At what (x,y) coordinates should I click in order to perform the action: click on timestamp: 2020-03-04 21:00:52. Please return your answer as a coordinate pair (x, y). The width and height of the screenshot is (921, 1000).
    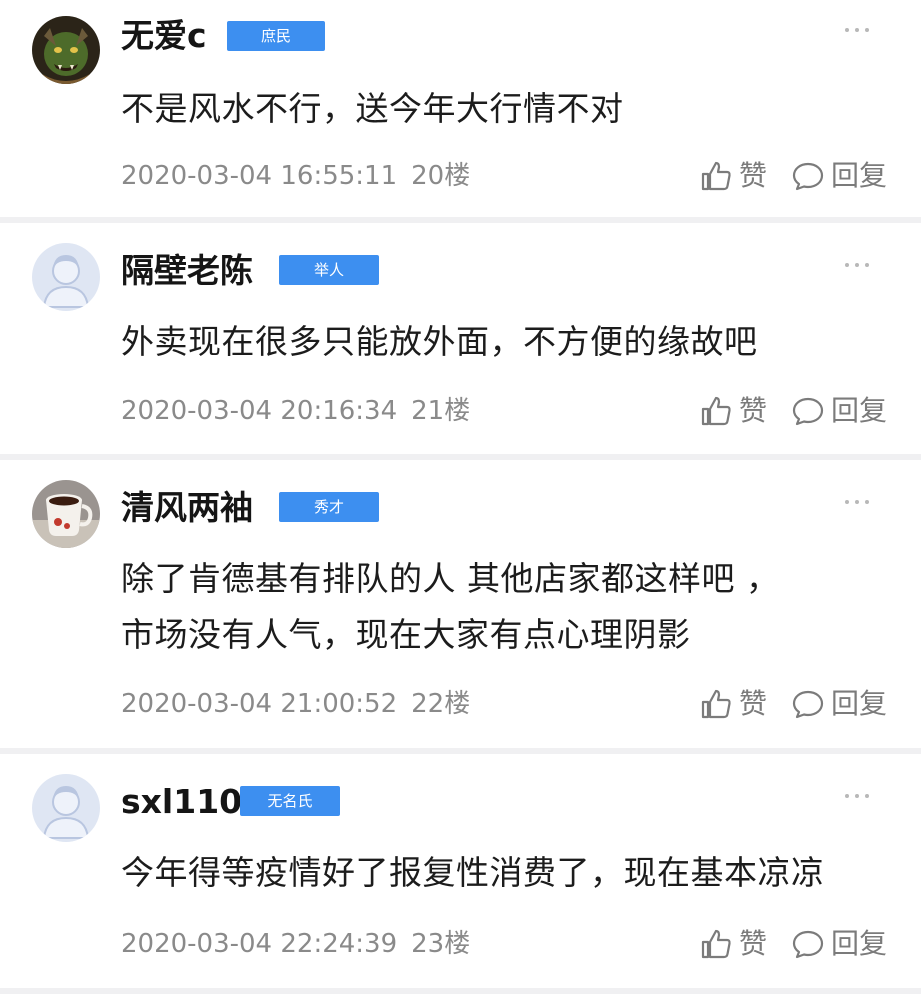
    Looking at the image, I should click on (259, 704).